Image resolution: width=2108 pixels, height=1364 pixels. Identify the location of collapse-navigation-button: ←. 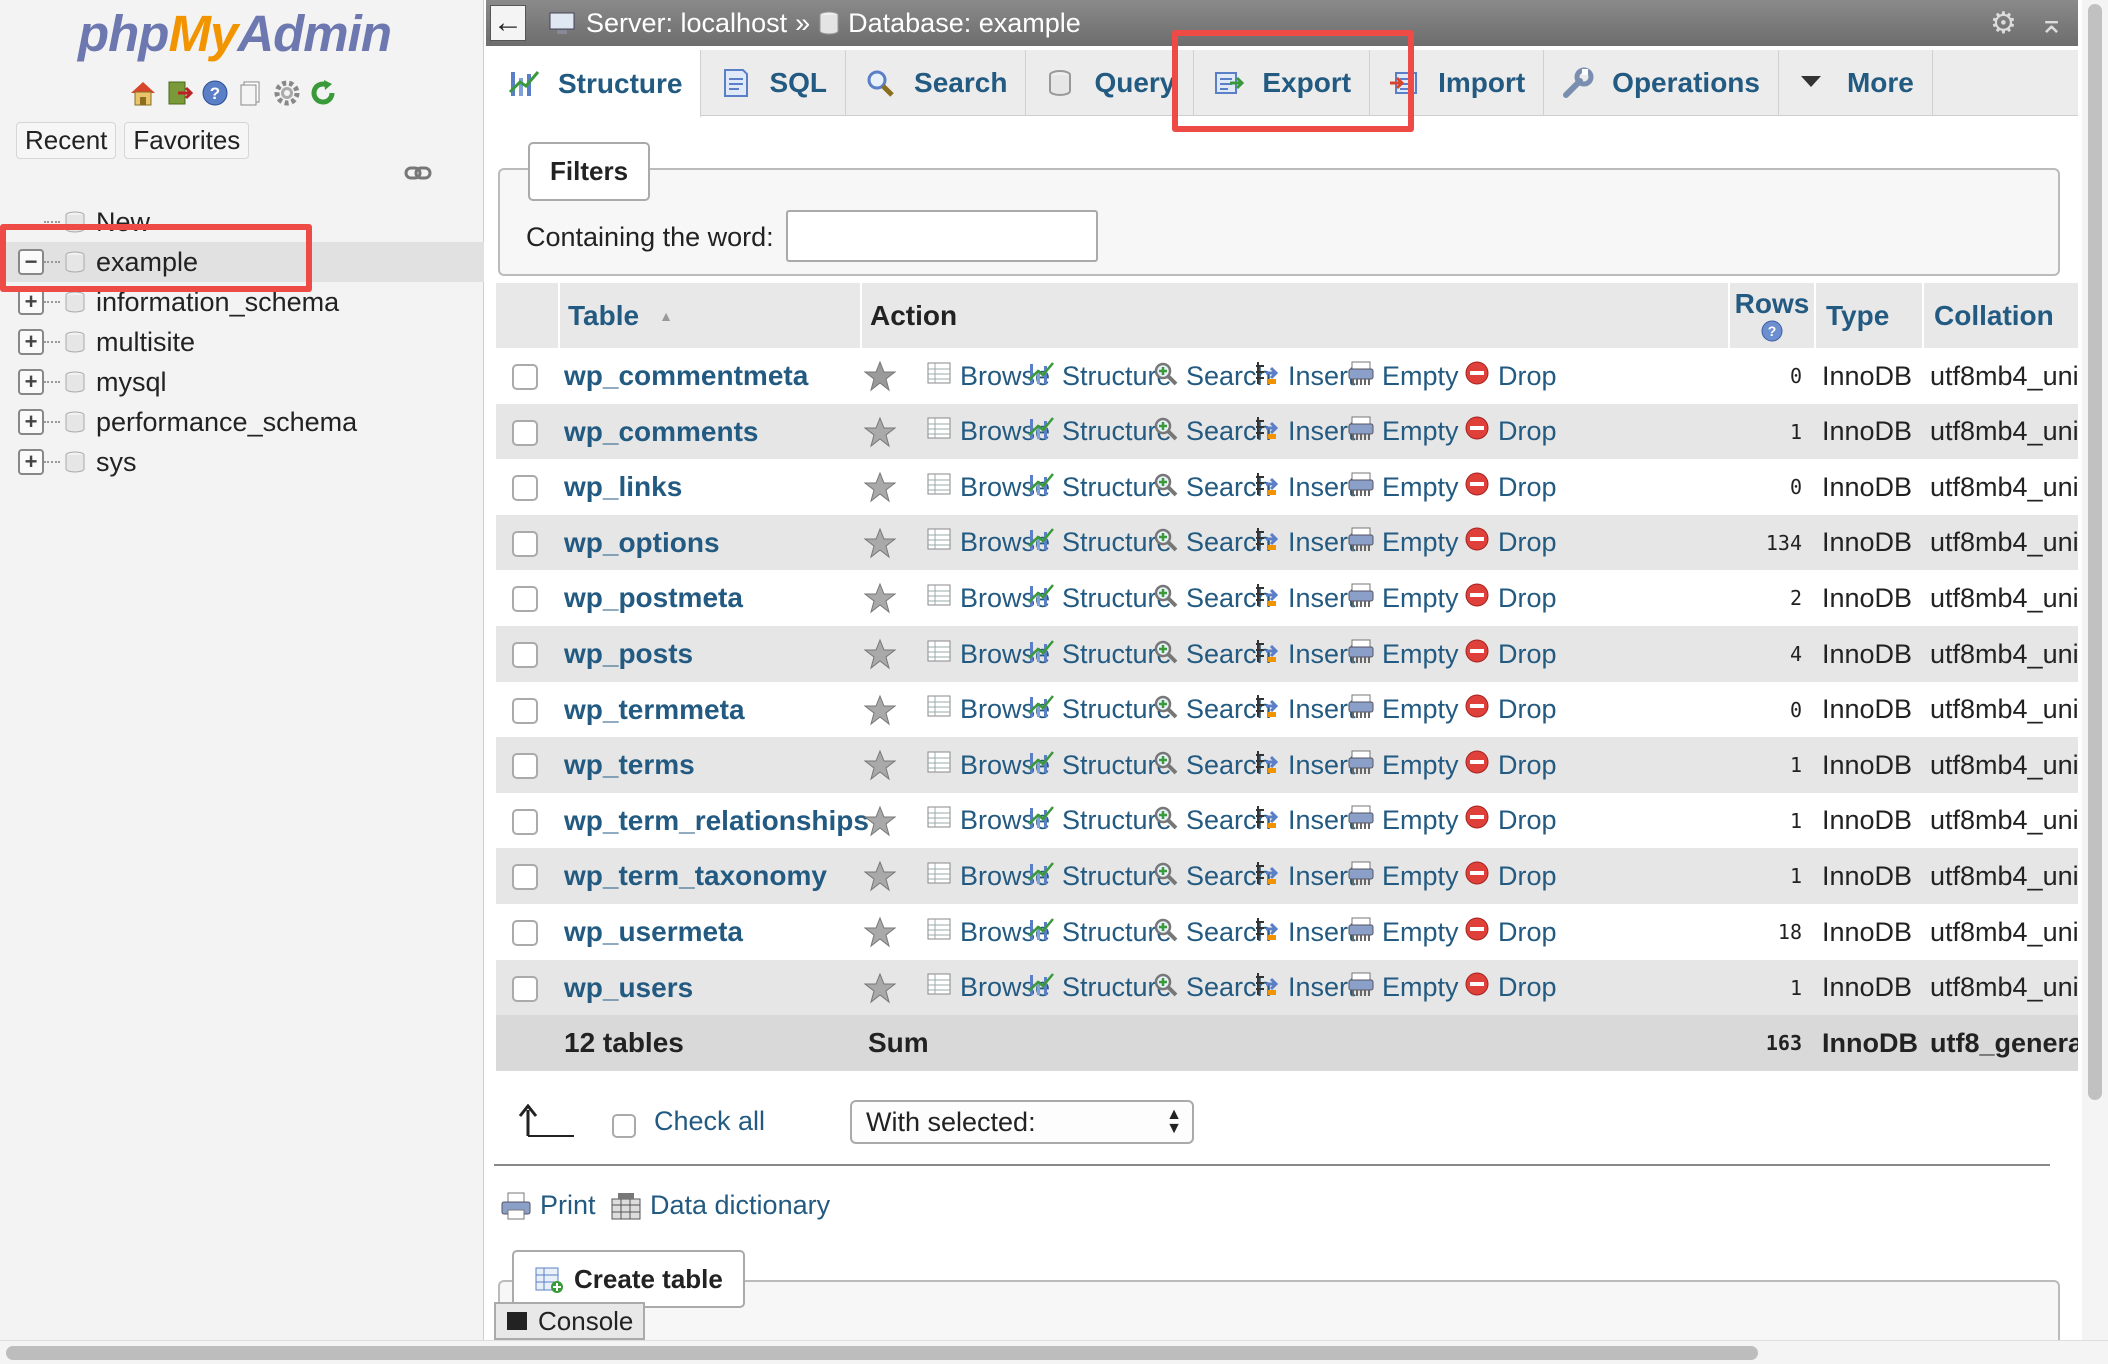
(508, 23).